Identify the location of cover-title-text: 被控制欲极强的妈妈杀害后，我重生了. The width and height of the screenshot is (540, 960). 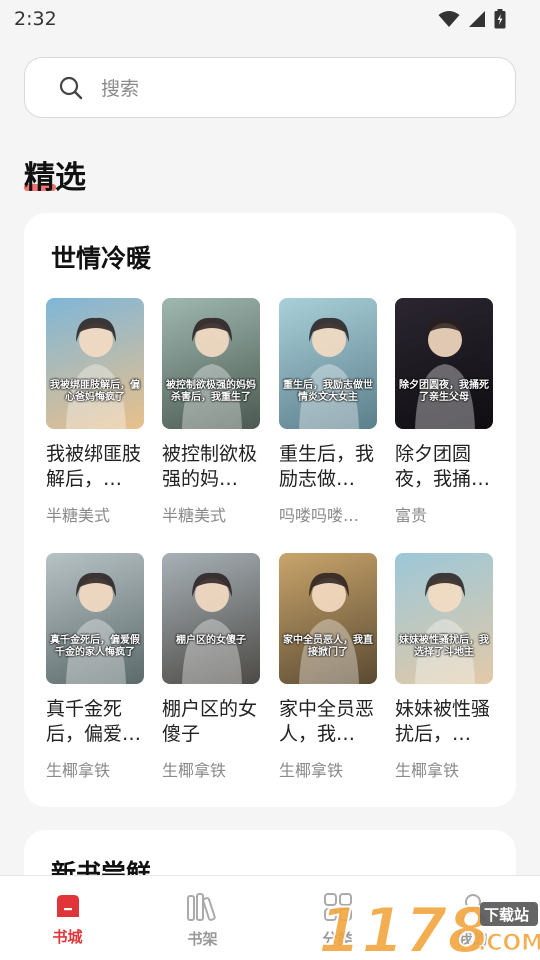
(211, 391).